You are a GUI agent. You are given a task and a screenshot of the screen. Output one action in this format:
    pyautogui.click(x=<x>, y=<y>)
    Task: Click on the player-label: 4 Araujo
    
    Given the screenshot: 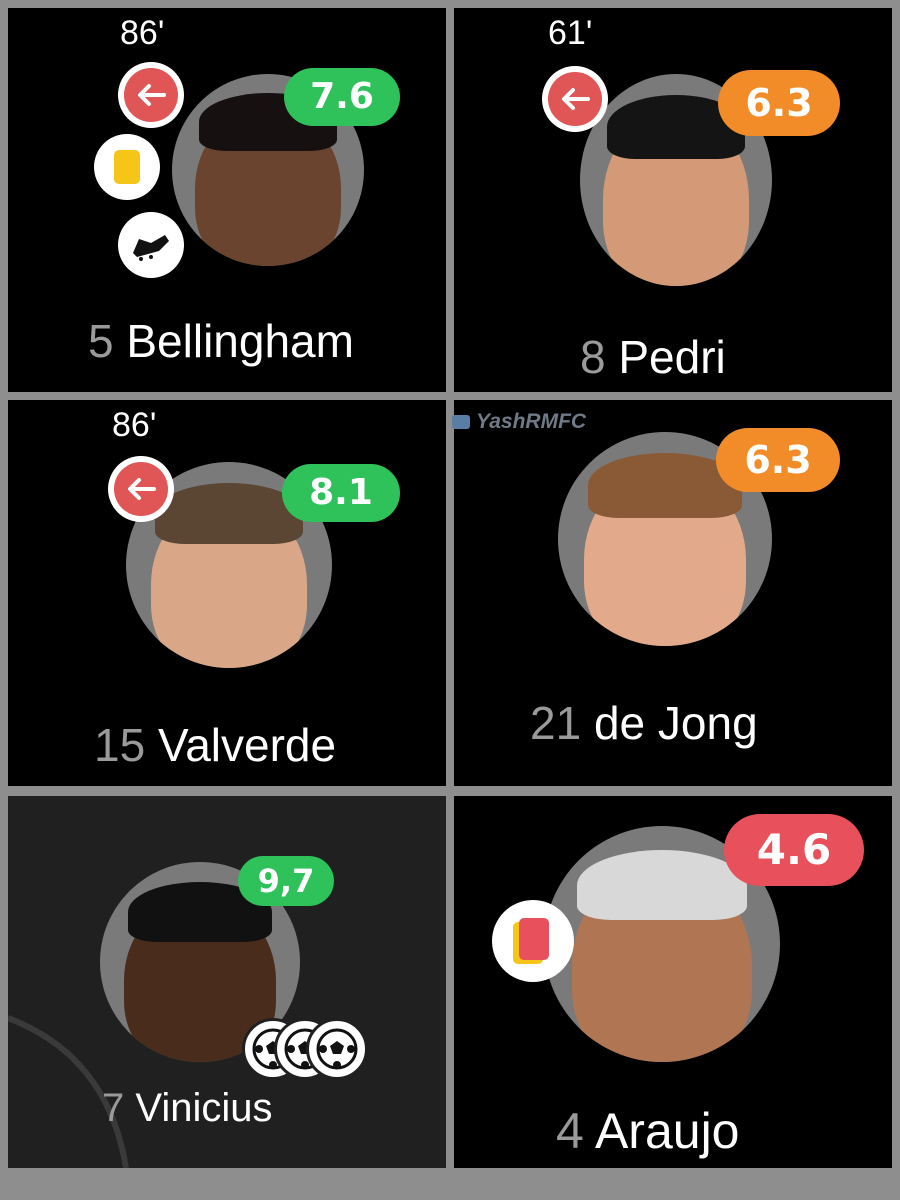 What is the action you would take?
    pyautogui.click(x=647, y=1131)
    